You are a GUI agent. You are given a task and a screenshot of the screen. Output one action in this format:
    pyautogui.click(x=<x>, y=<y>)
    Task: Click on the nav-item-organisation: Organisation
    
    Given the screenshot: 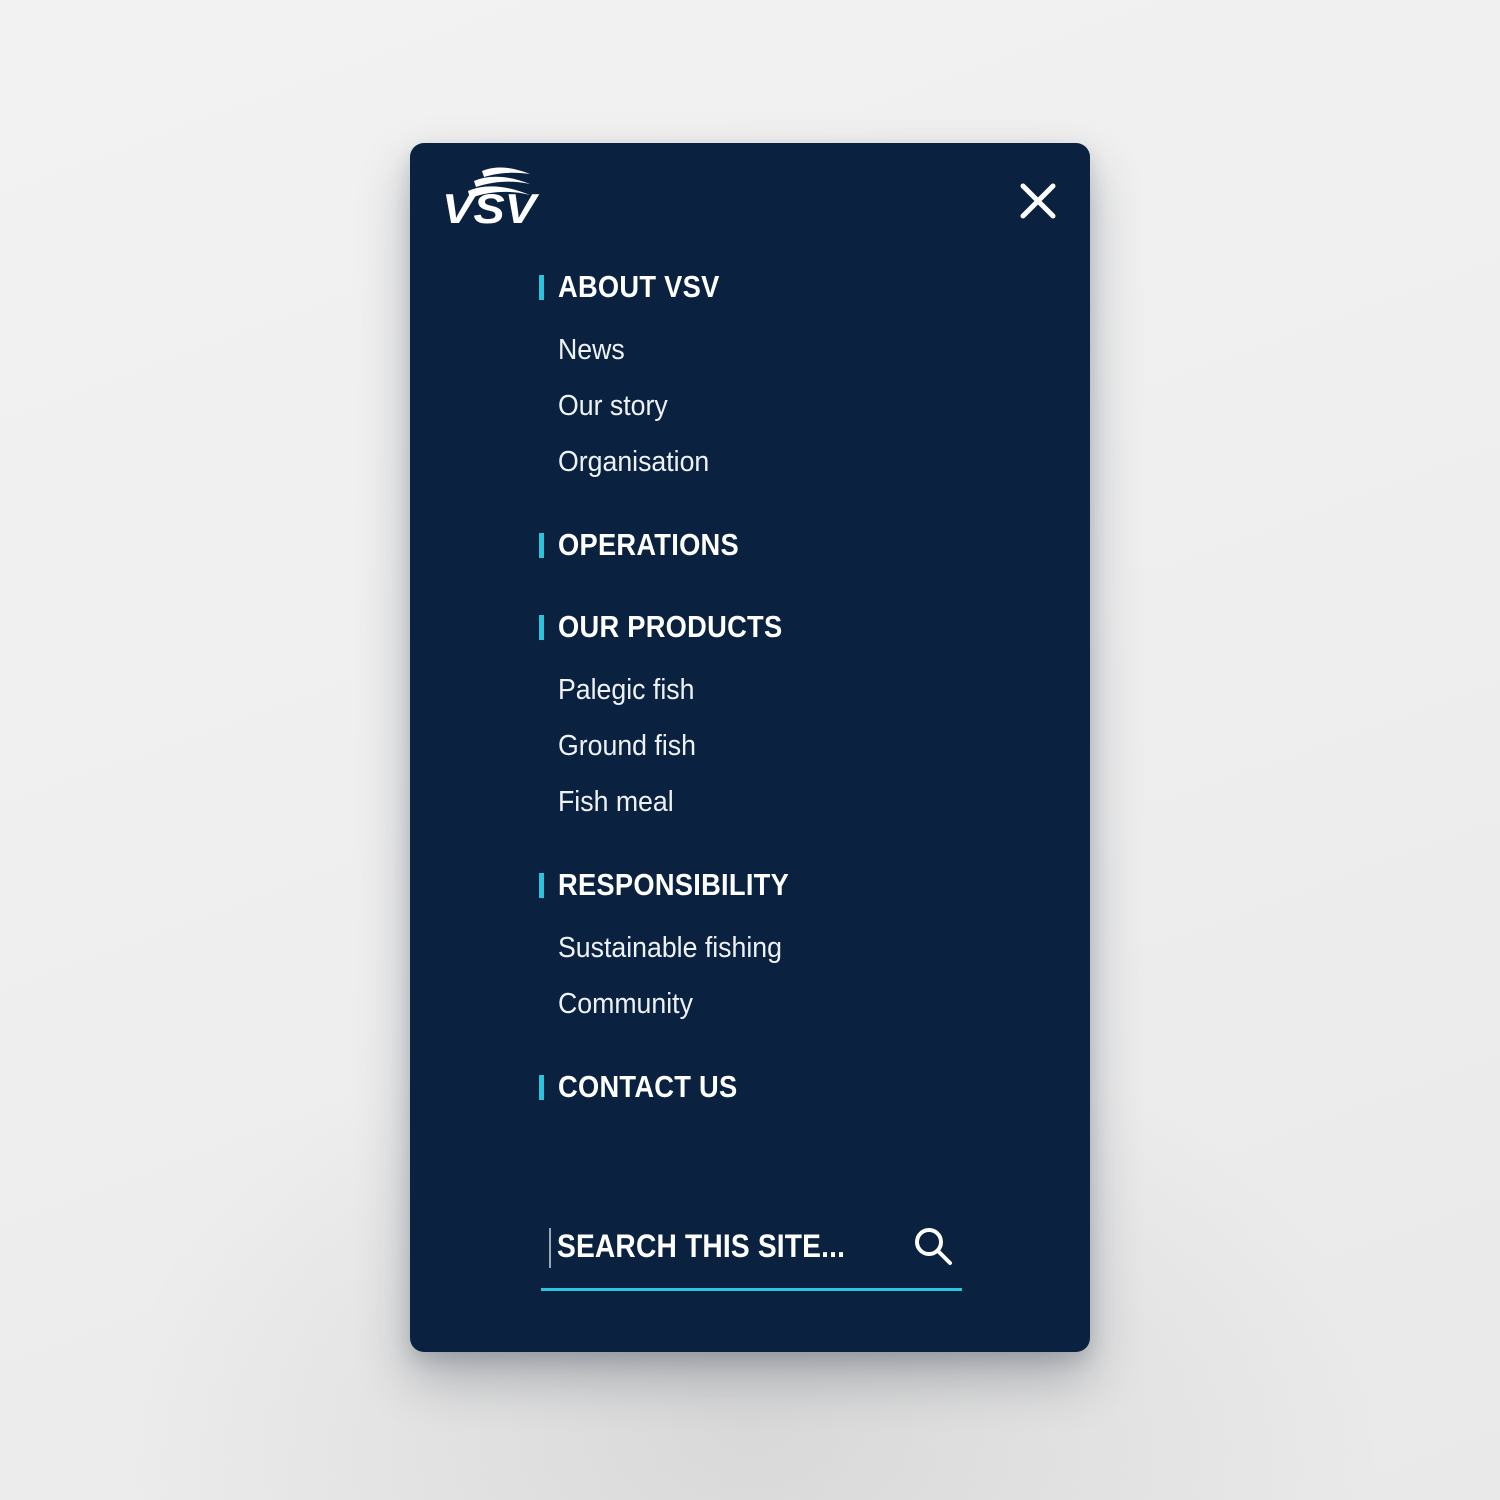 What is the action you would take?
    pyautogui.click(x=750, y=462)
    